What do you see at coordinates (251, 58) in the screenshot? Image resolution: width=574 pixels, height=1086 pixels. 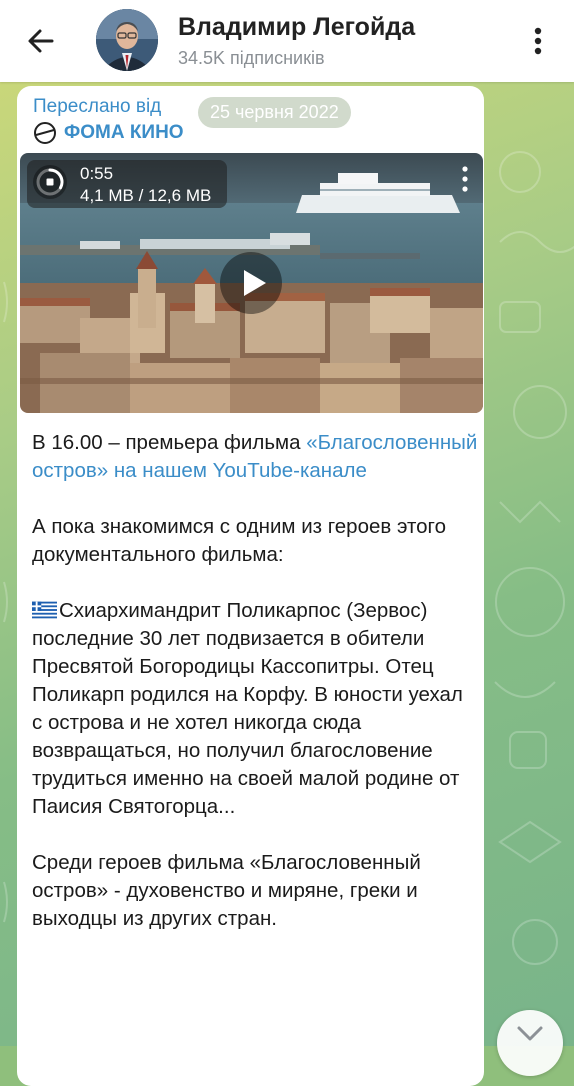 I see `subscriber-count: 34.5K підписників` at bounding box center [251, 58].